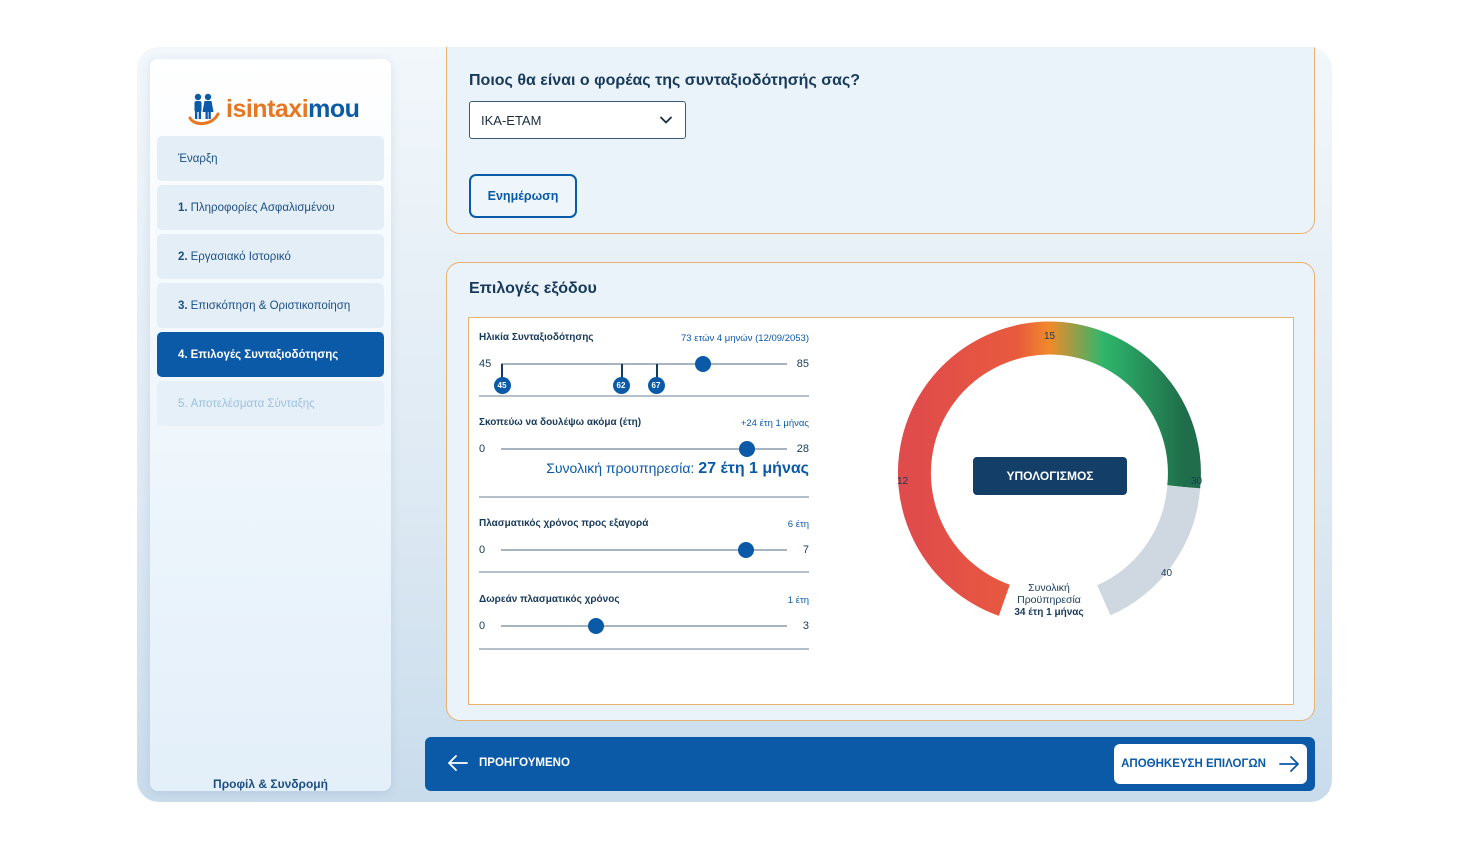  I want to click on logo: isintaximou, so click(273, 109).